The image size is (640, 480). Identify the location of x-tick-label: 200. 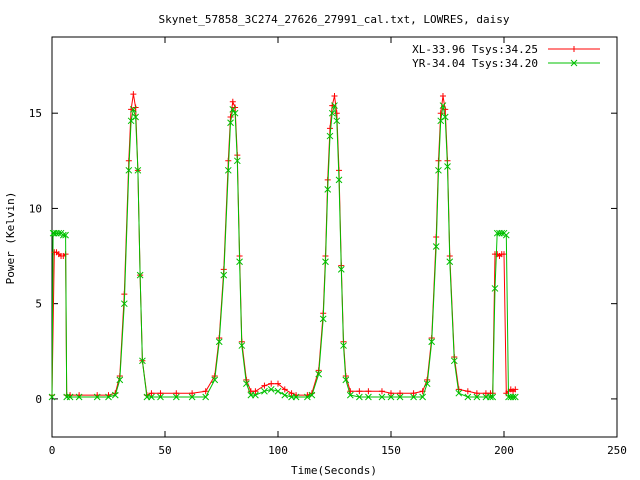
(504, 450).